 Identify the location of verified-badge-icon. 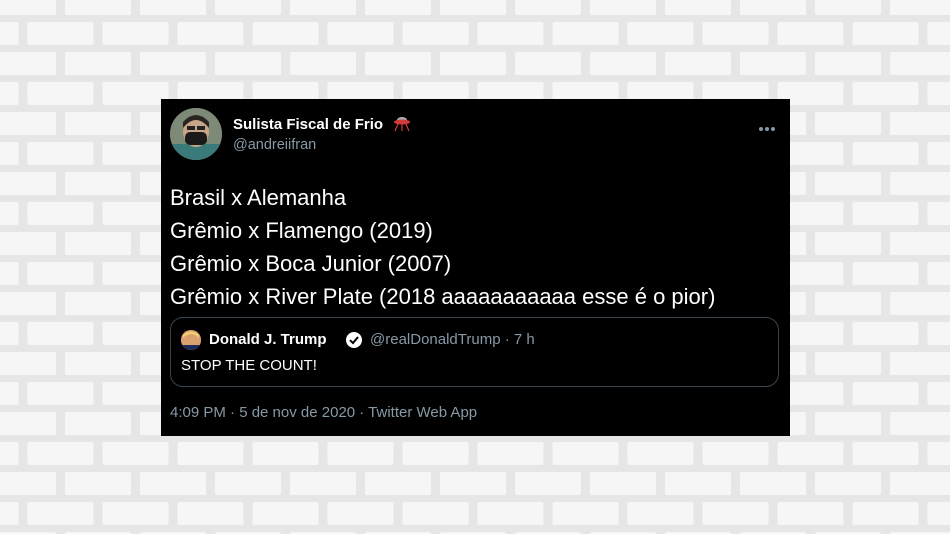
(354, 340).